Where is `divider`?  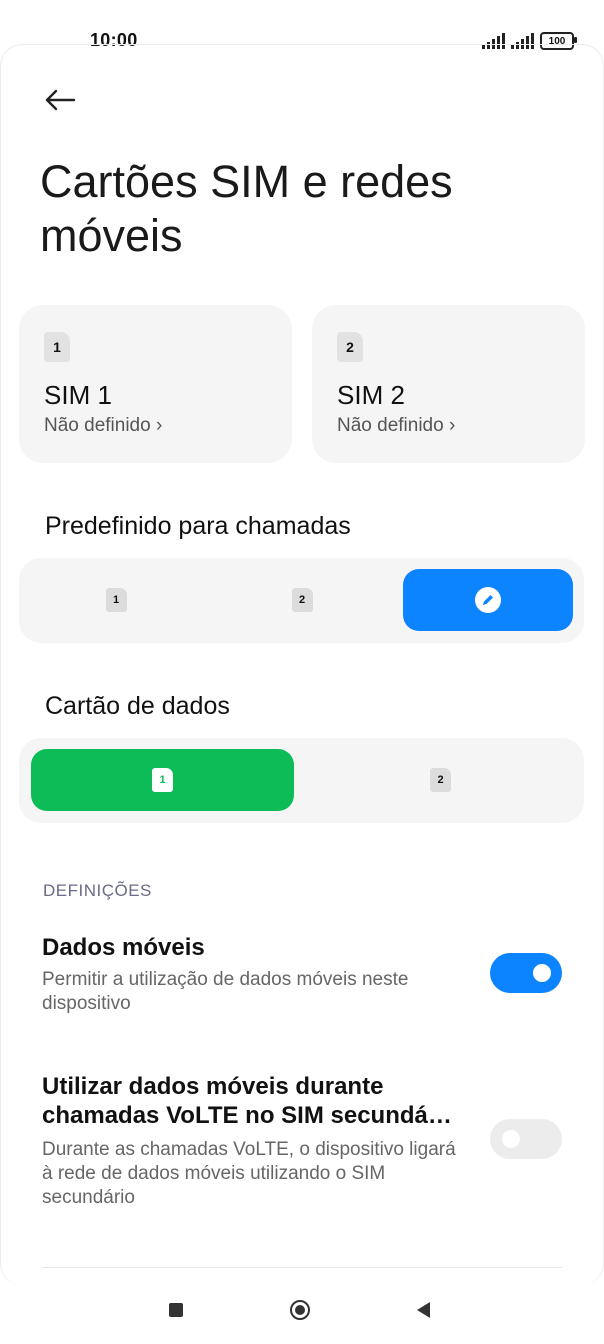 divider is located at coordinates (302, 1267).